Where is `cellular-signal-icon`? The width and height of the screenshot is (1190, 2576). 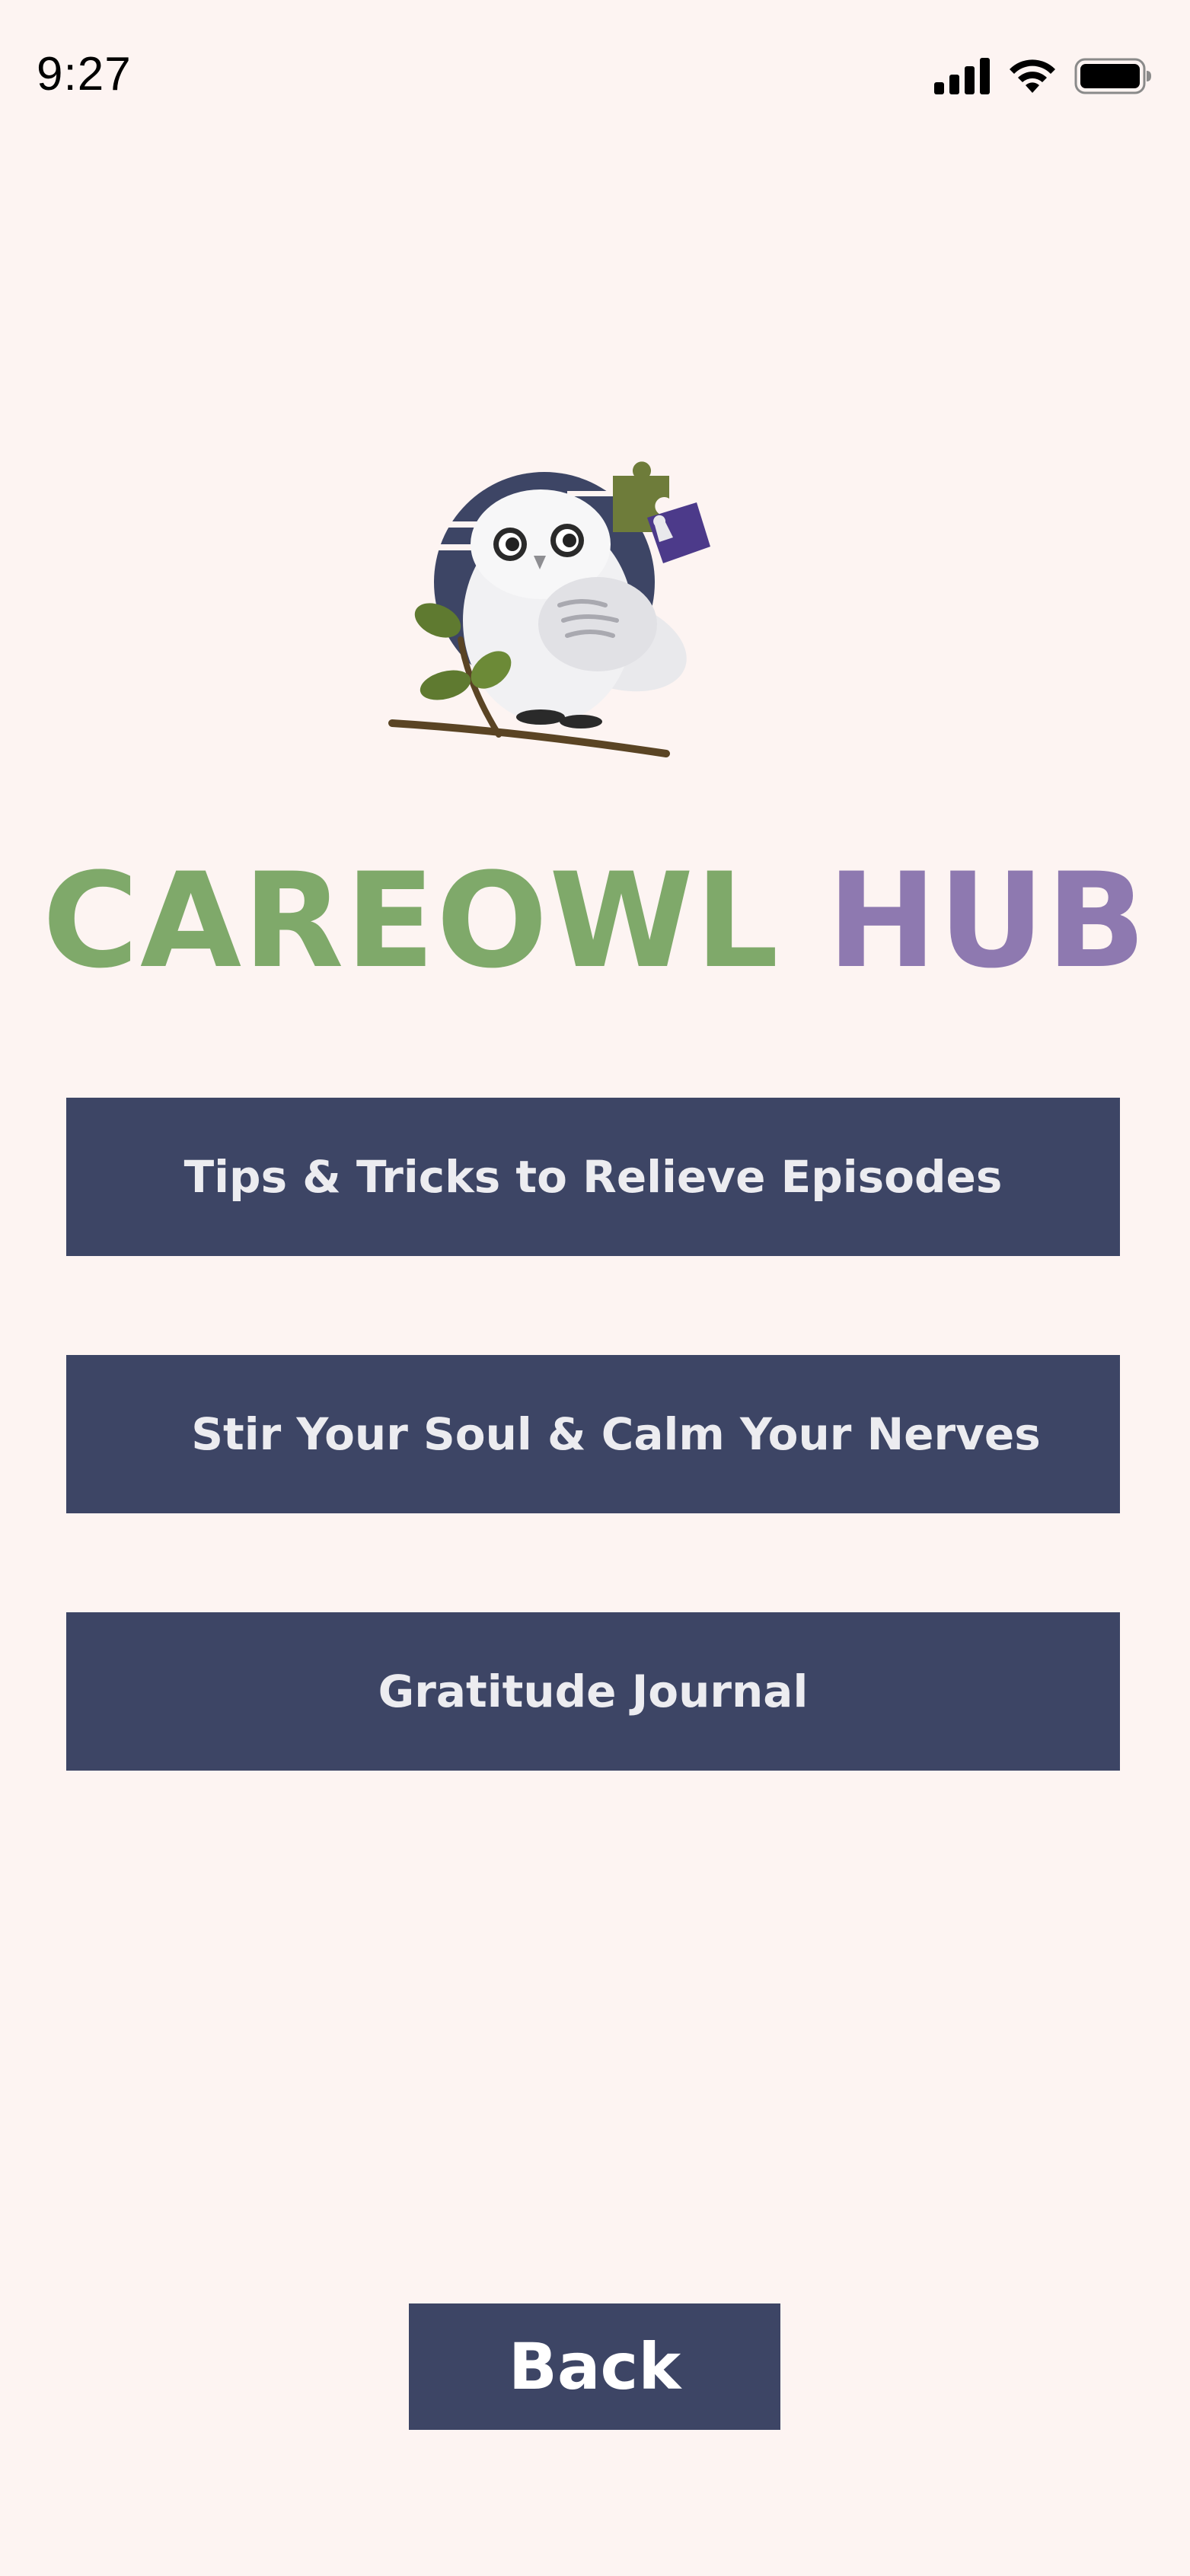
cellular-signal-icon is located at coordinates (963, 76).